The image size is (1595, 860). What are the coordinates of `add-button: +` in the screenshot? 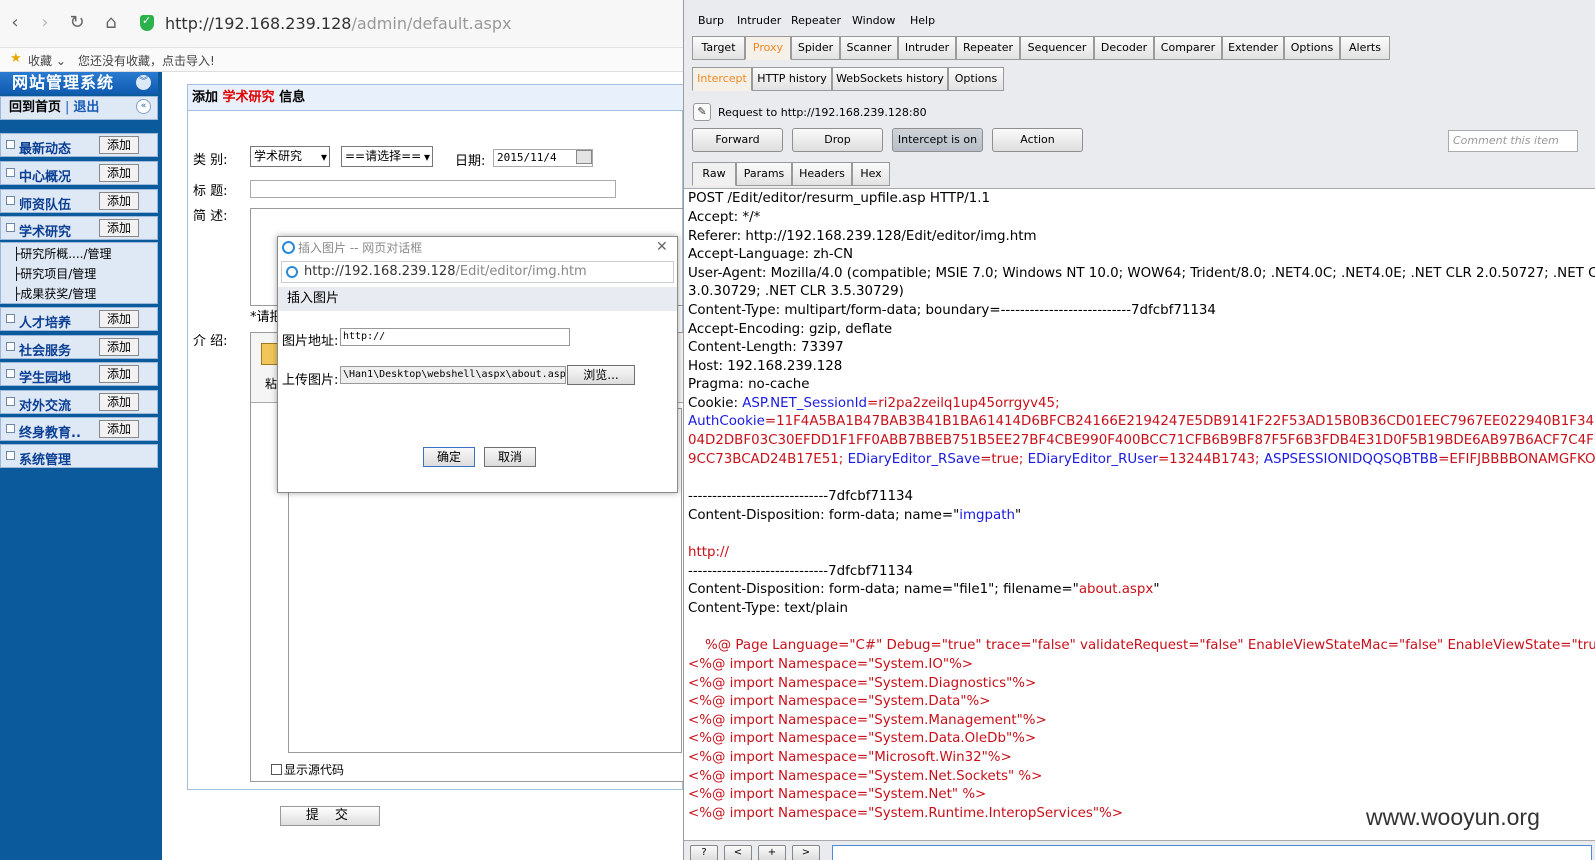 It's located at (772, 852).